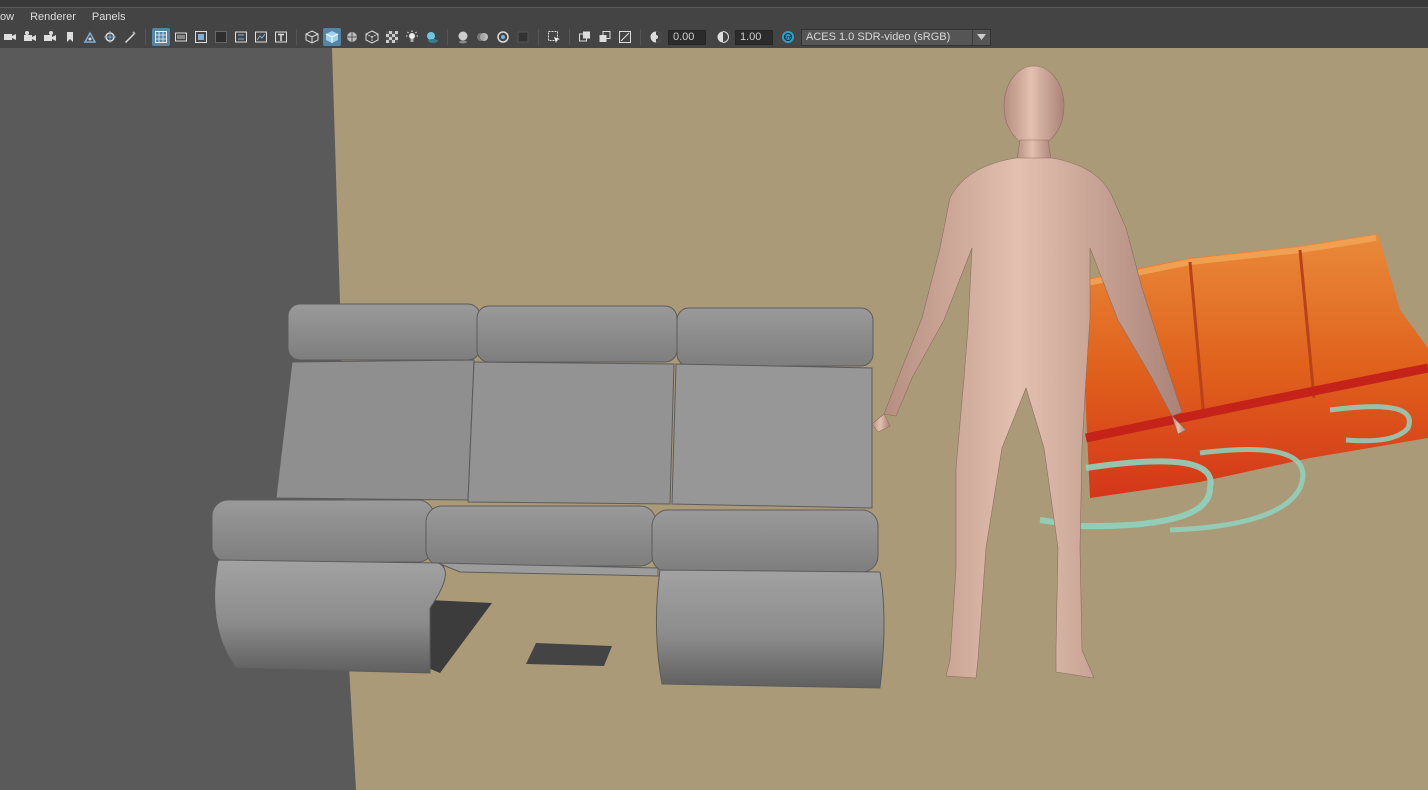 Image resolution: width=1428 pixels, height=790 pixels. I want to click on camera-icon, so click(10, 37).